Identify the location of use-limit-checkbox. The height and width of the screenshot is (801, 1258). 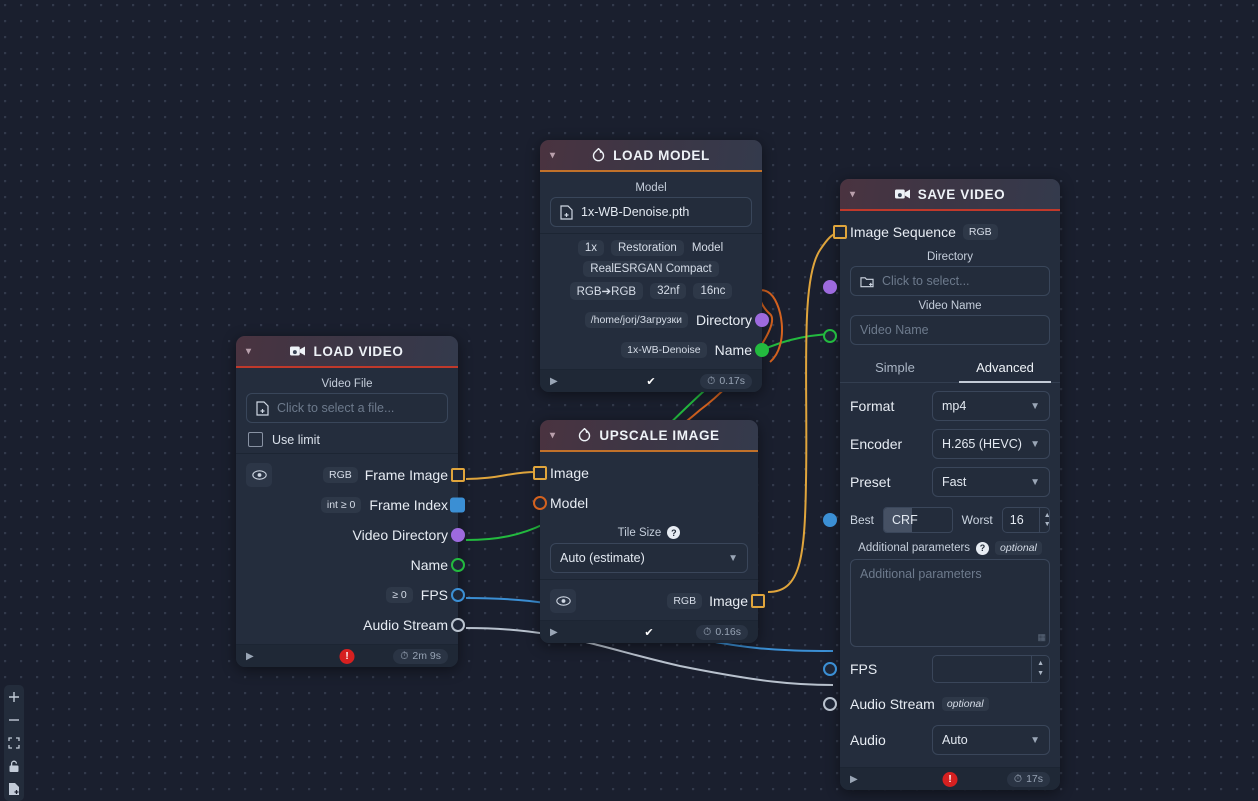
(255, 439).